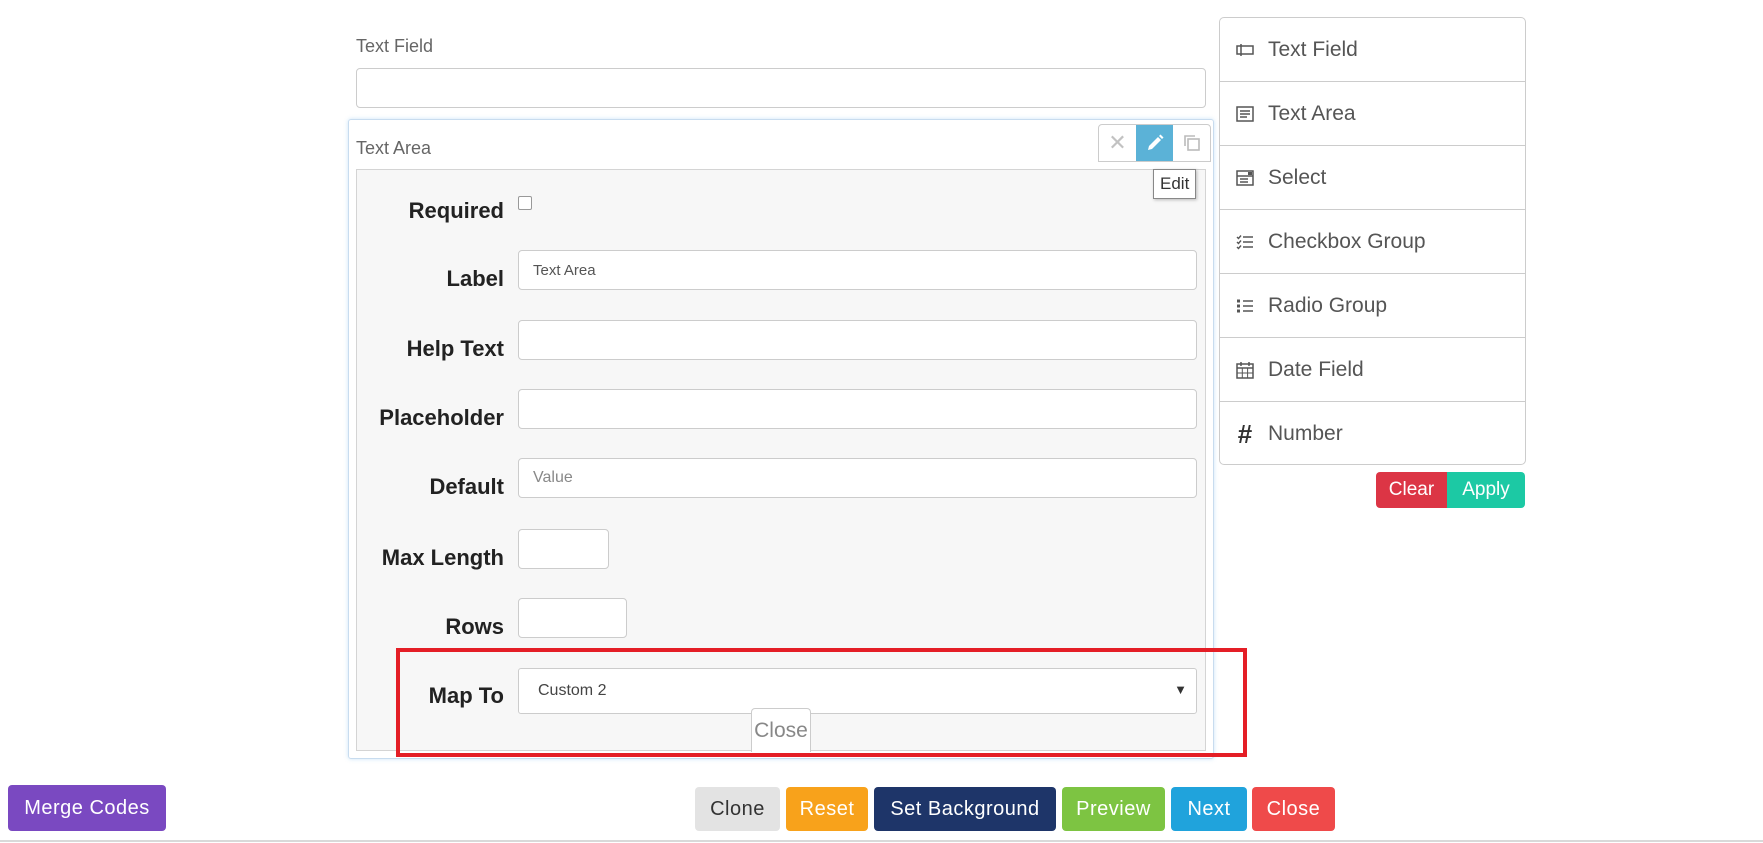 The width and height of the screenshot is (1763, 843). Describe the element at coordinates (455, 348) in the screenshot. I see `help-text-label: Help Text` at that location.